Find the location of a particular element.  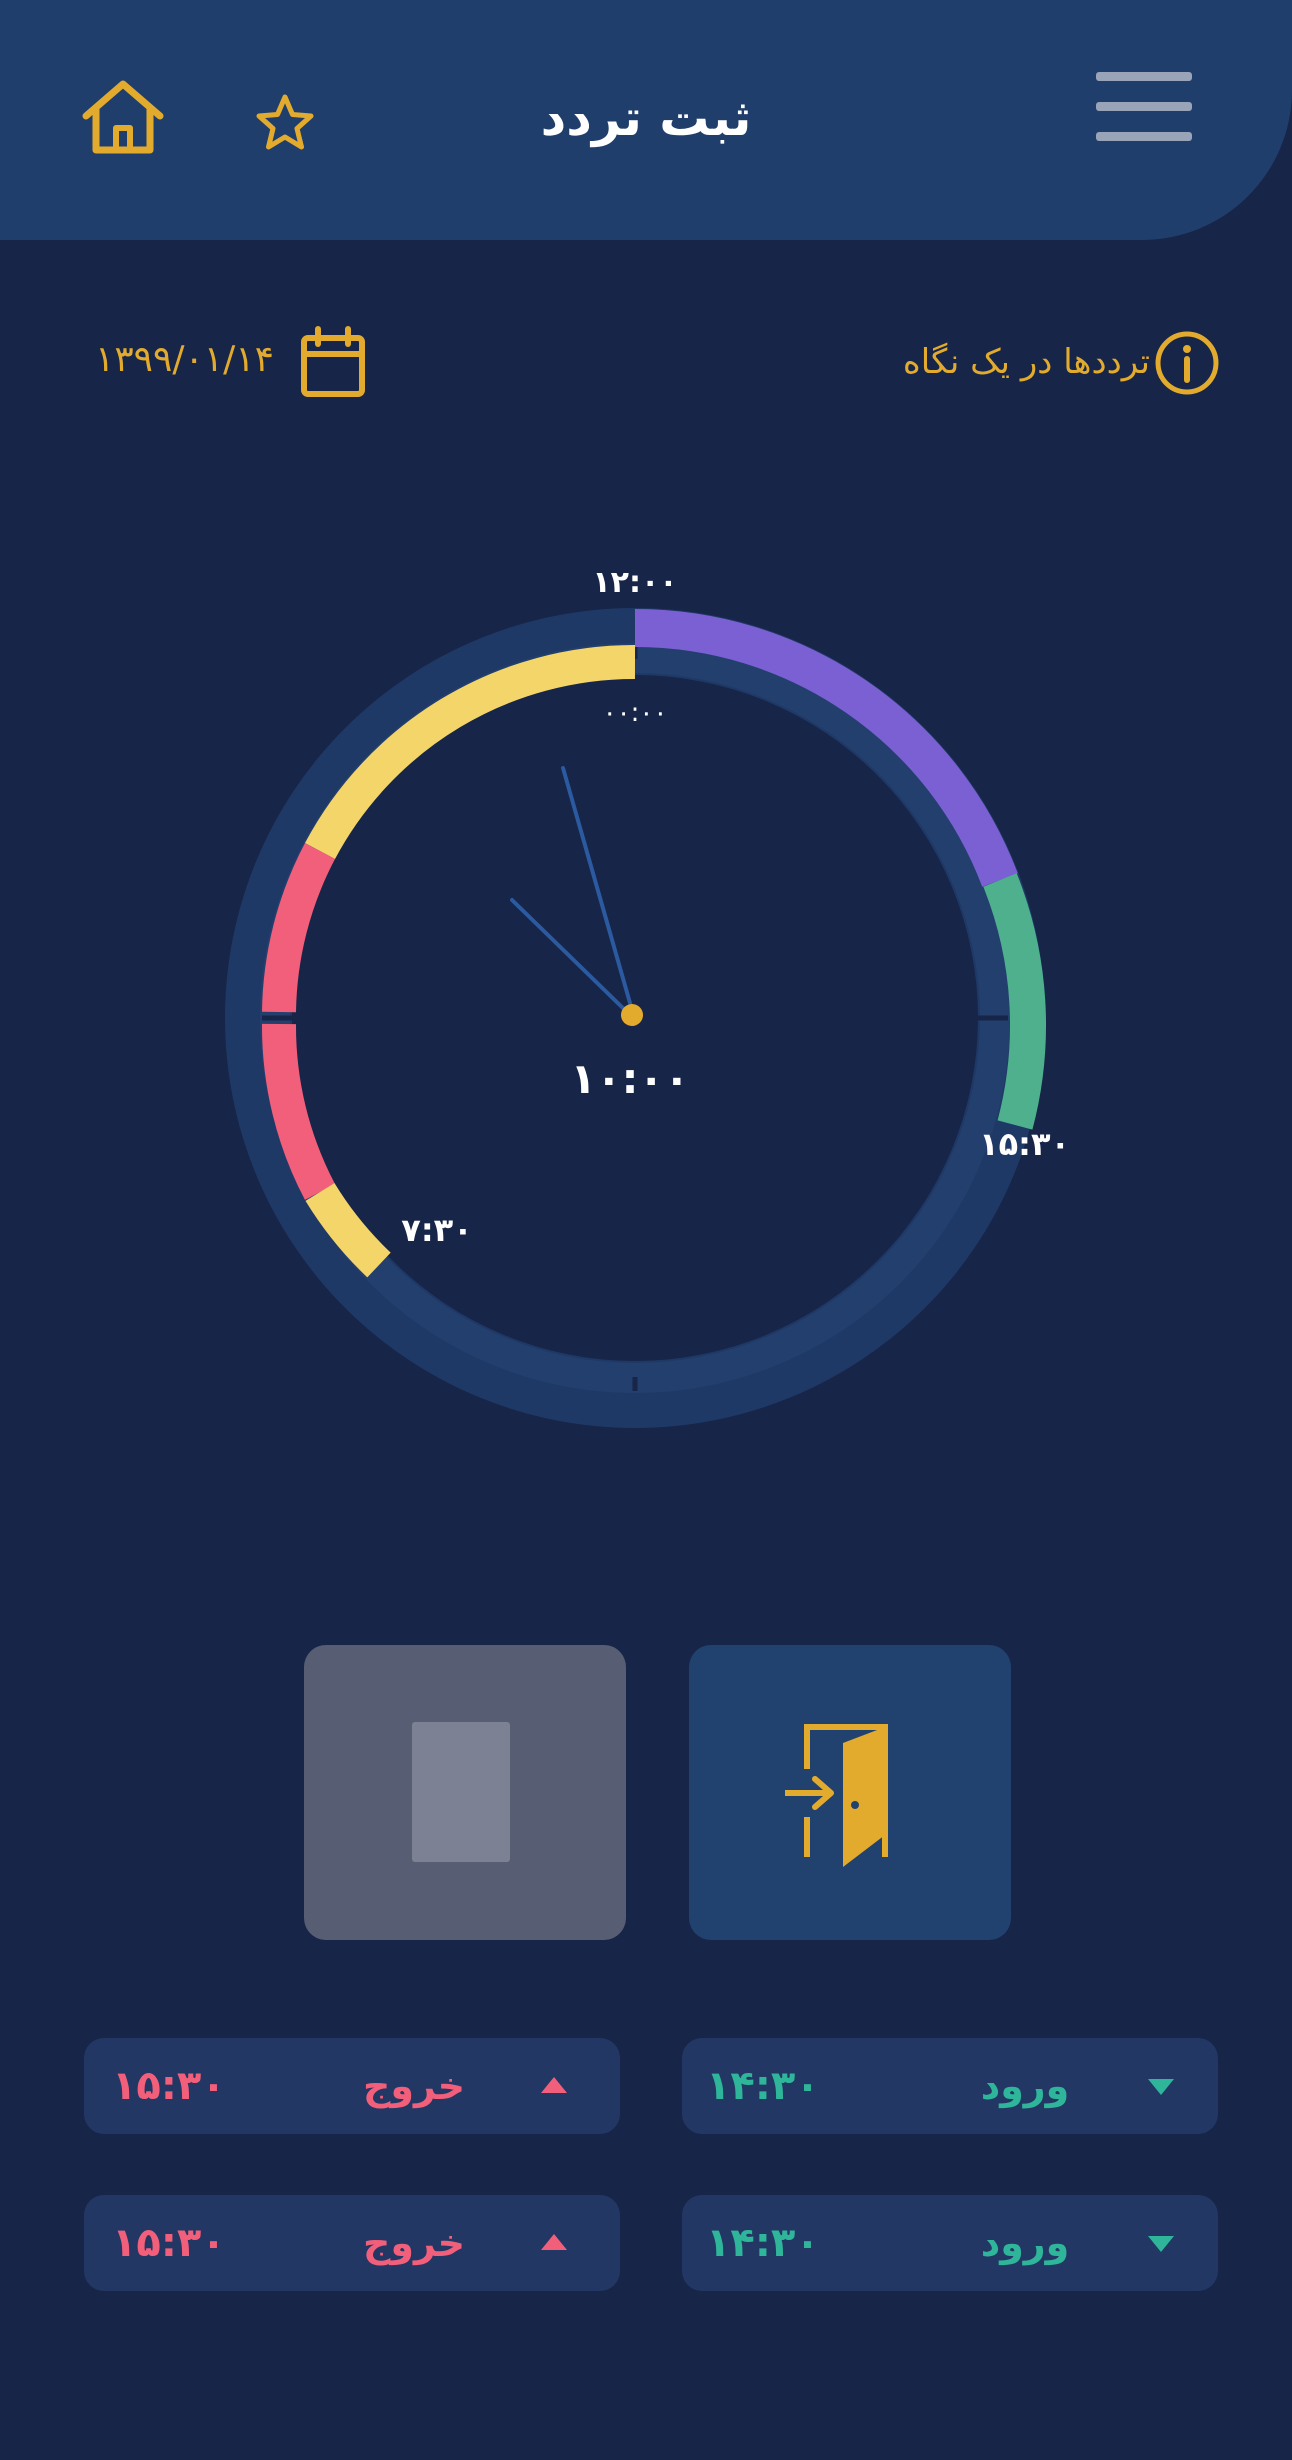

hamburger-menu-icon is located at coordinates (1144, 108).